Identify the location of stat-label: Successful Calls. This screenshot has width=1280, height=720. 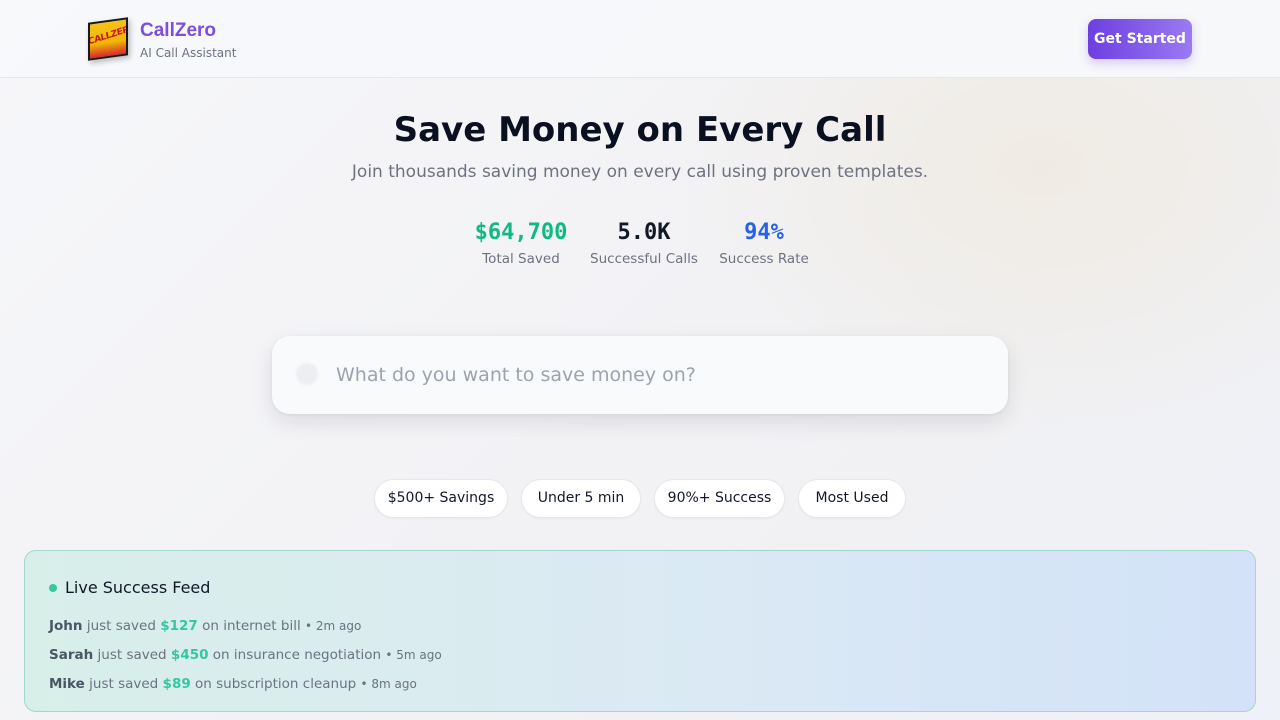
(644, 259).